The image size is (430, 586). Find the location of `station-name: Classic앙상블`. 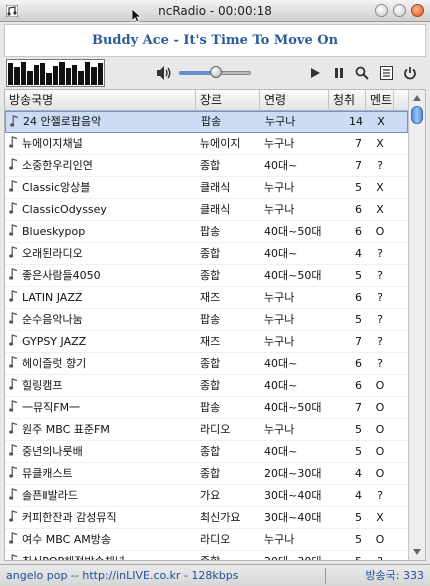

station-name: Classic앙상블 is located at coordinates (56, 187).